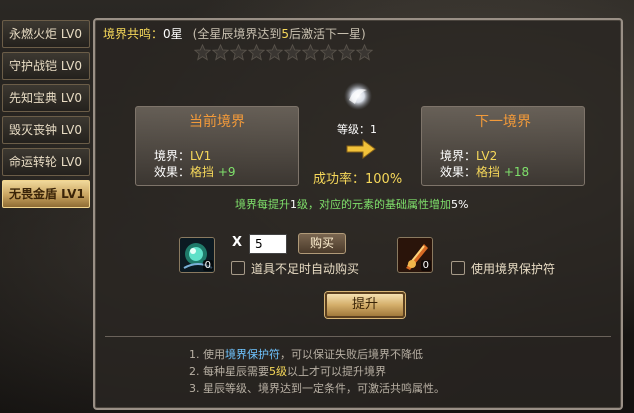 This screenshot has width=634, height=413. I want to click on resonance-hint: (全星辰境界达到5后激活下一星), so click(279, 34).